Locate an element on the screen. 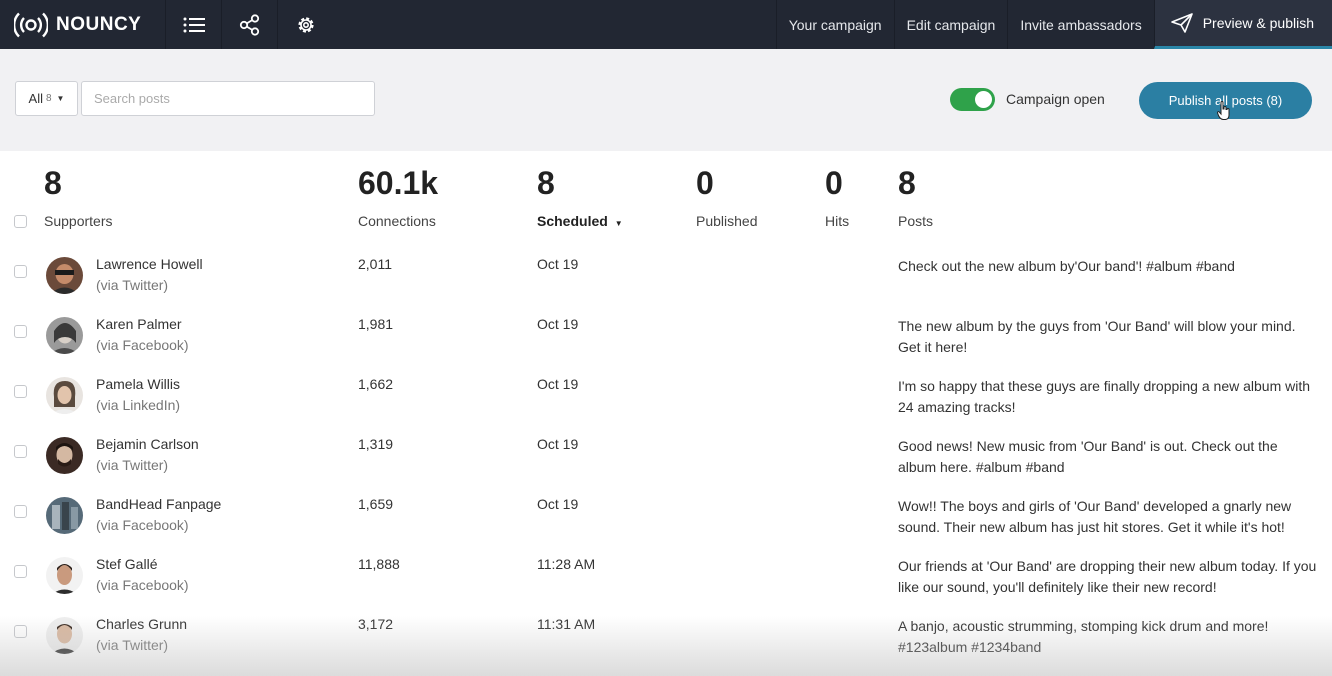 This screenshot has width=1332, height=676. scheduled-value: 11:28 AM is located at coordinates (566, 564).